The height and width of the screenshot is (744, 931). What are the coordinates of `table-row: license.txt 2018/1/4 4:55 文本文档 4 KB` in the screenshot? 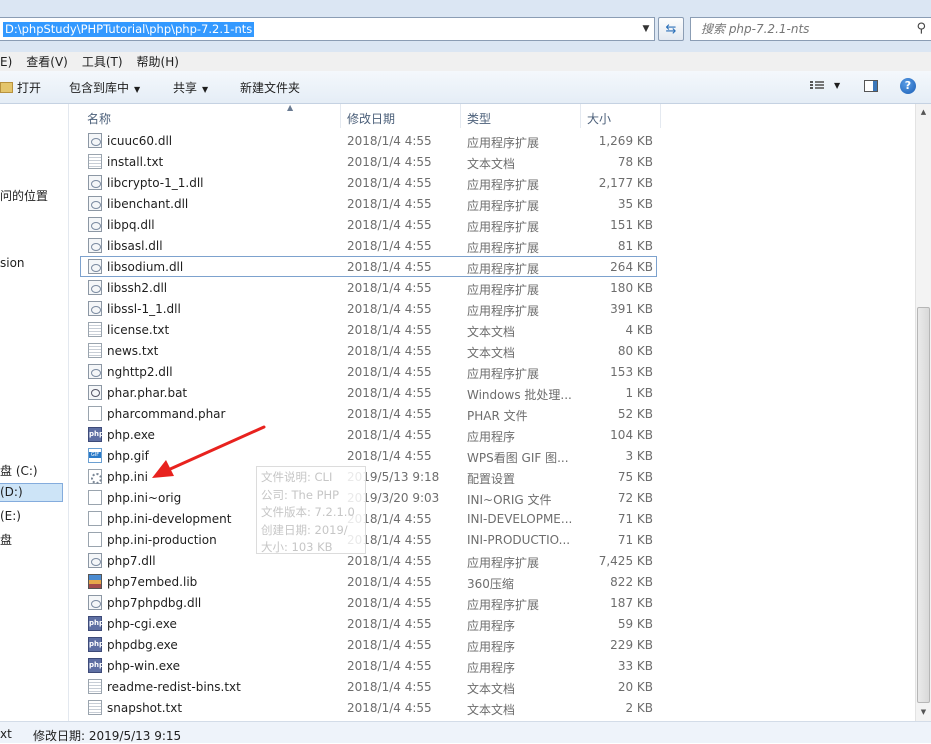 It's located at (497, 329).